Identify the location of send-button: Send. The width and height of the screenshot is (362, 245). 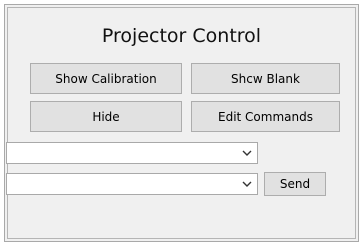
(295, 184).